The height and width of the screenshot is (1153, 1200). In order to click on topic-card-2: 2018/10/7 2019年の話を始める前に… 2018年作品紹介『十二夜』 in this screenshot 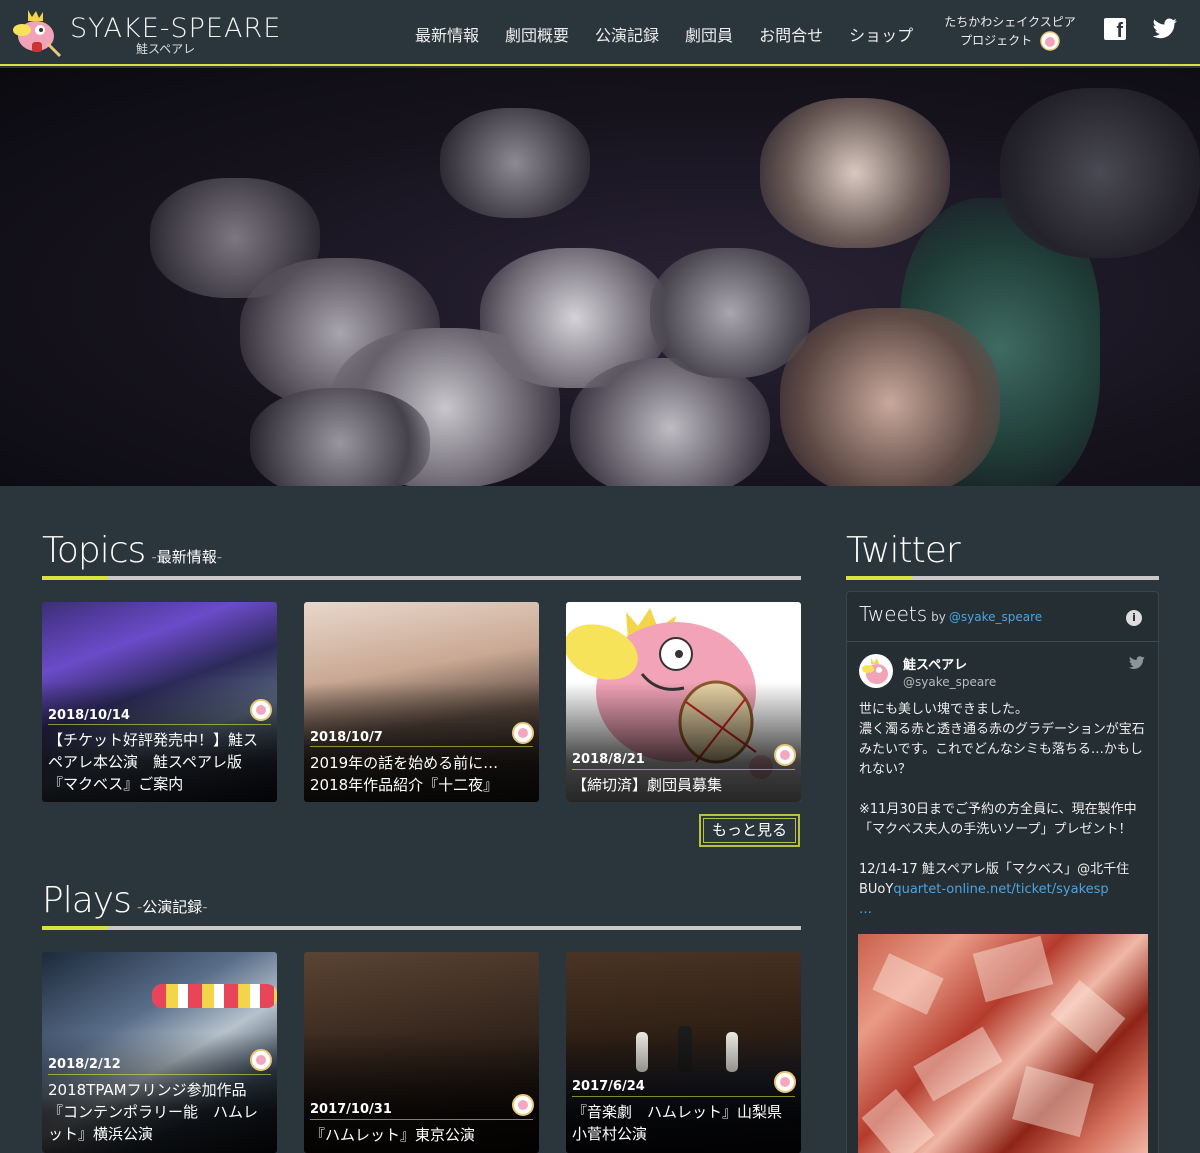, I will do `click(421, 702)`.